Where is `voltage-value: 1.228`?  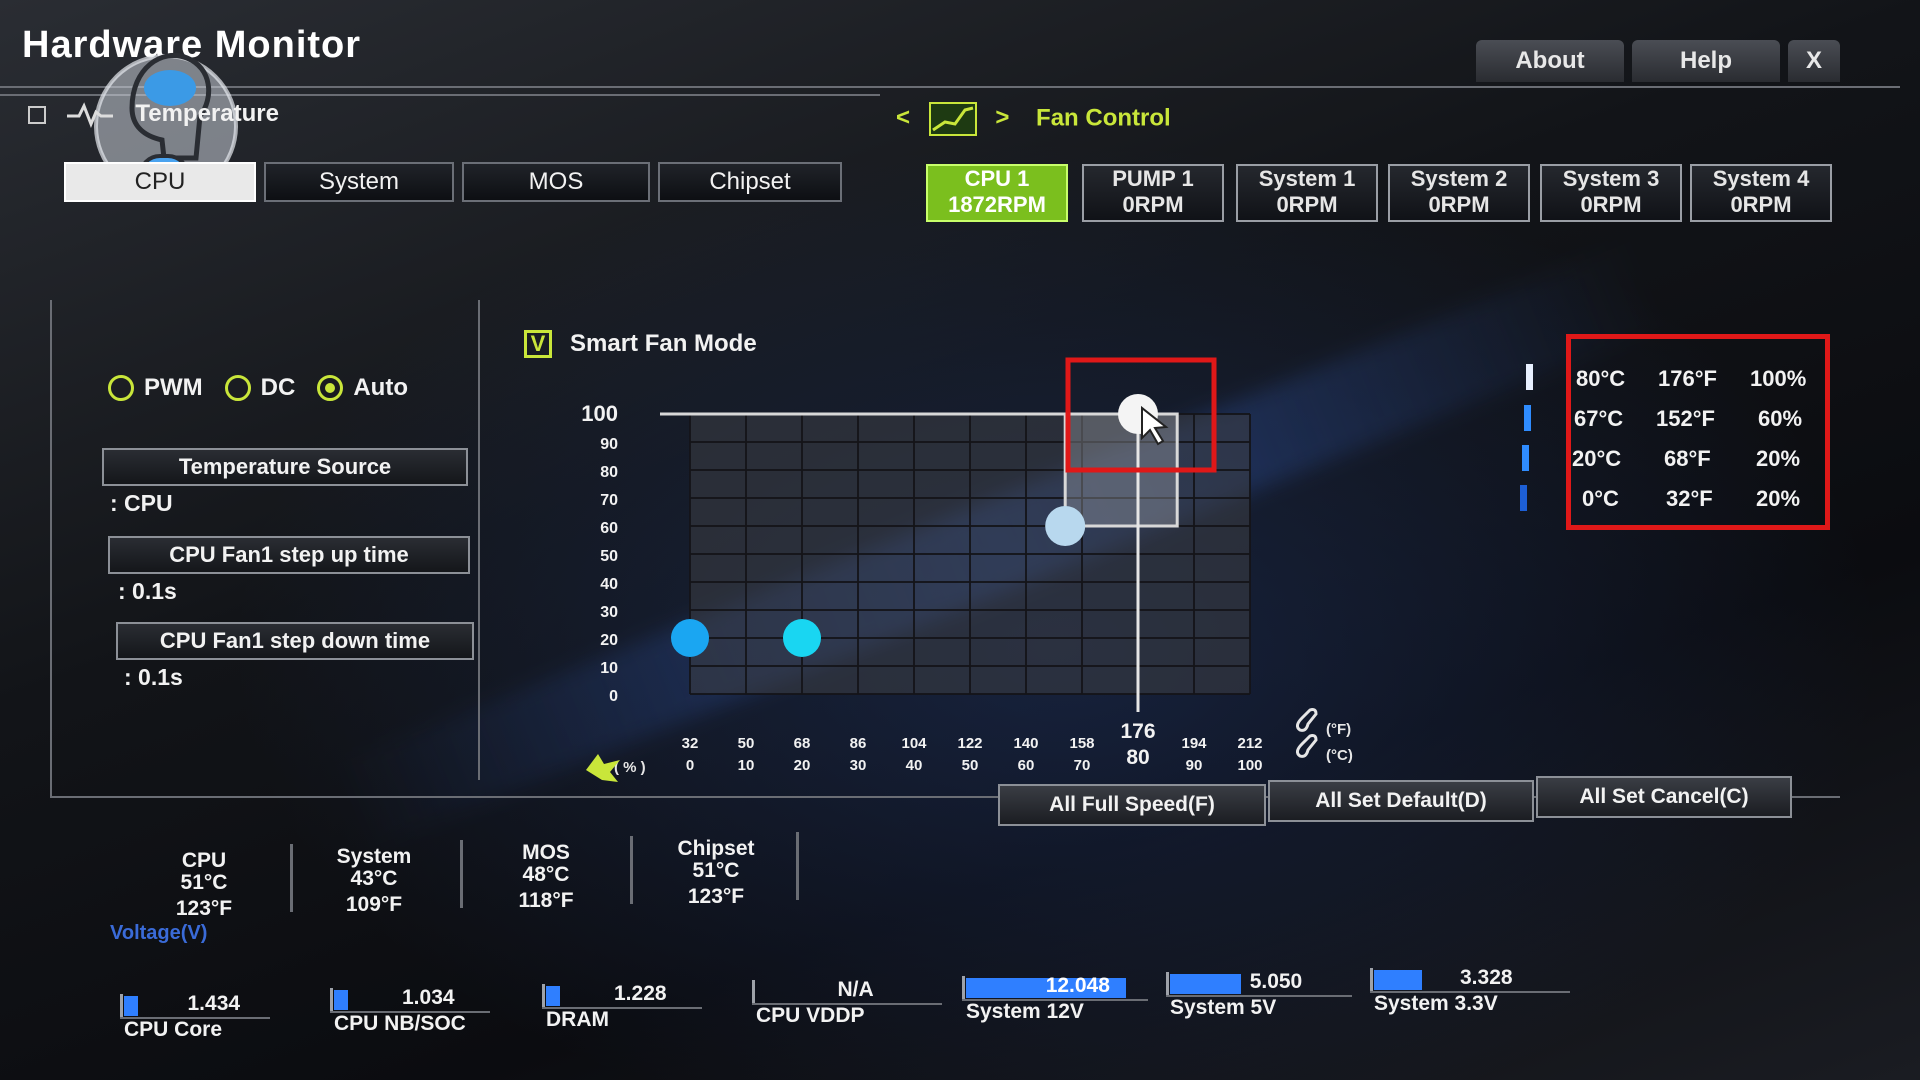
voltage-value: 1.228 is located at coordinates (640, 993).